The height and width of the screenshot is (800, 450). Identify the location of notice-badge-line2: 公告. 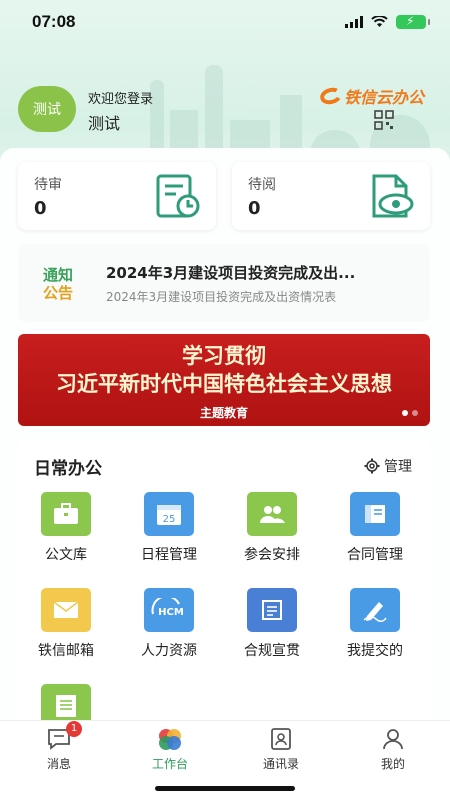
(57, 293).